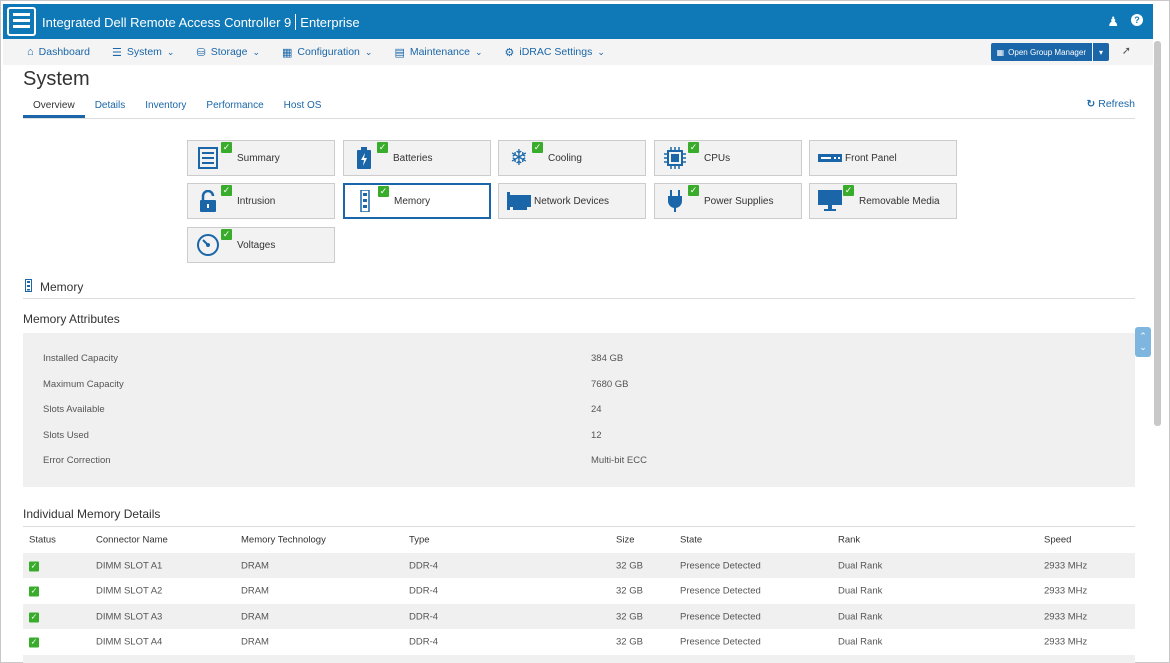 The width and height of the screenshot is (1170, 663). Describe the element at coordinates (1126, 50) in the screenshot. I see `pin-icon: ➚` at that location.